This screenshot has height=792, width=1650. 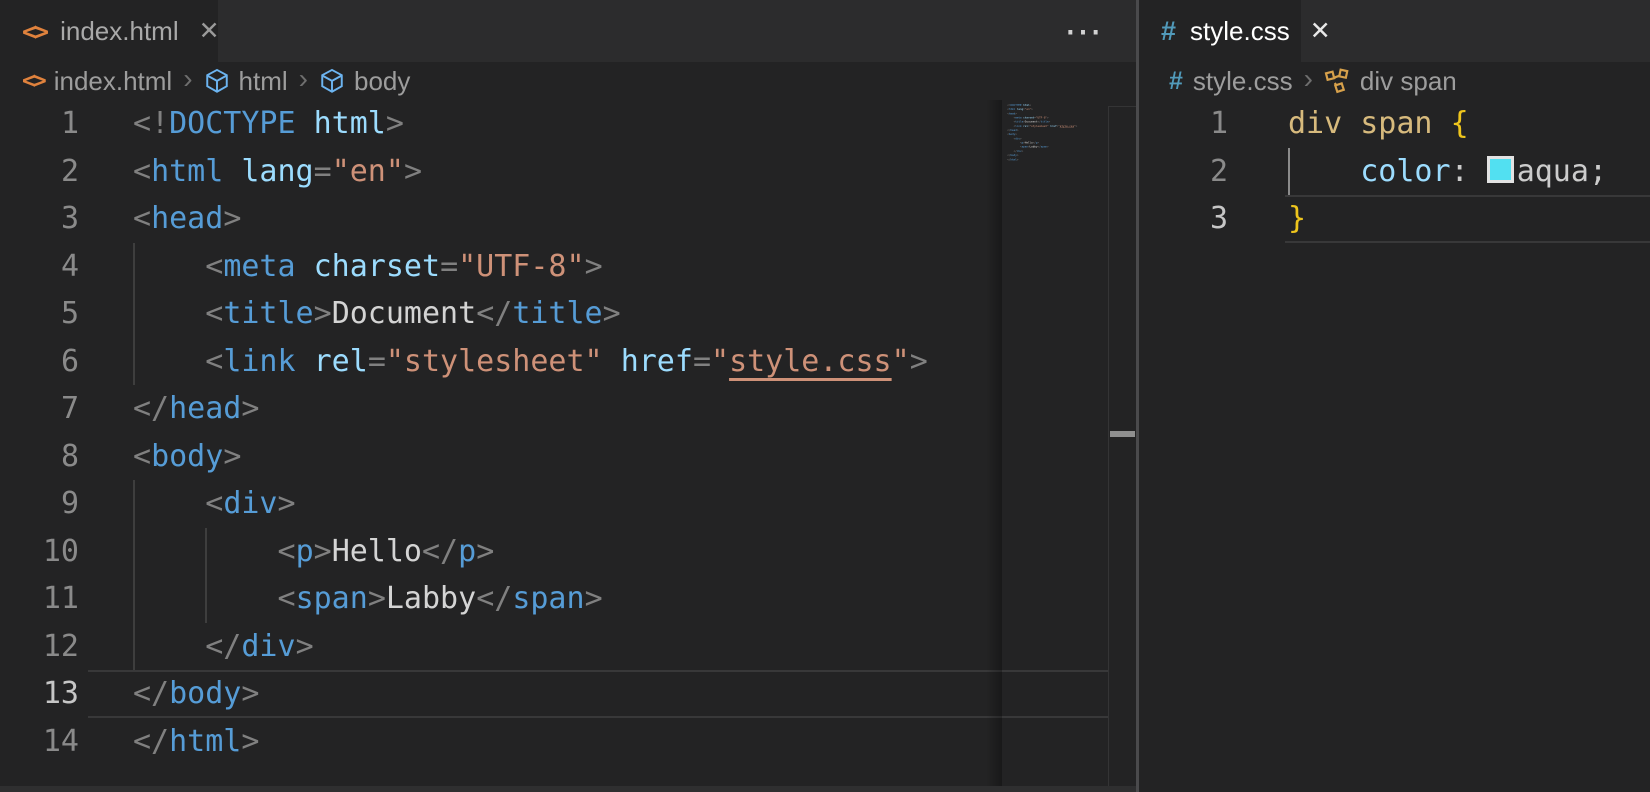 I want to click on code-text: </div>, so click(x=259, y=646).